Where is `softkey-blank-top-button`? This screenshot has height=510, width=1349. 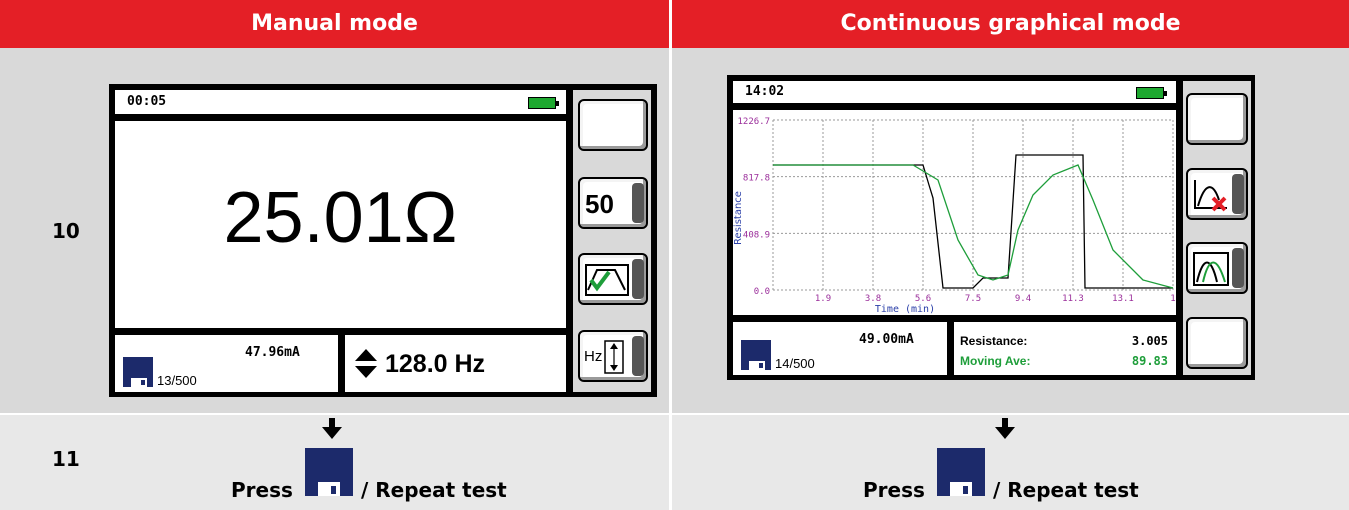 softkey-blank-top-button is located at coordinates (1217, 119).